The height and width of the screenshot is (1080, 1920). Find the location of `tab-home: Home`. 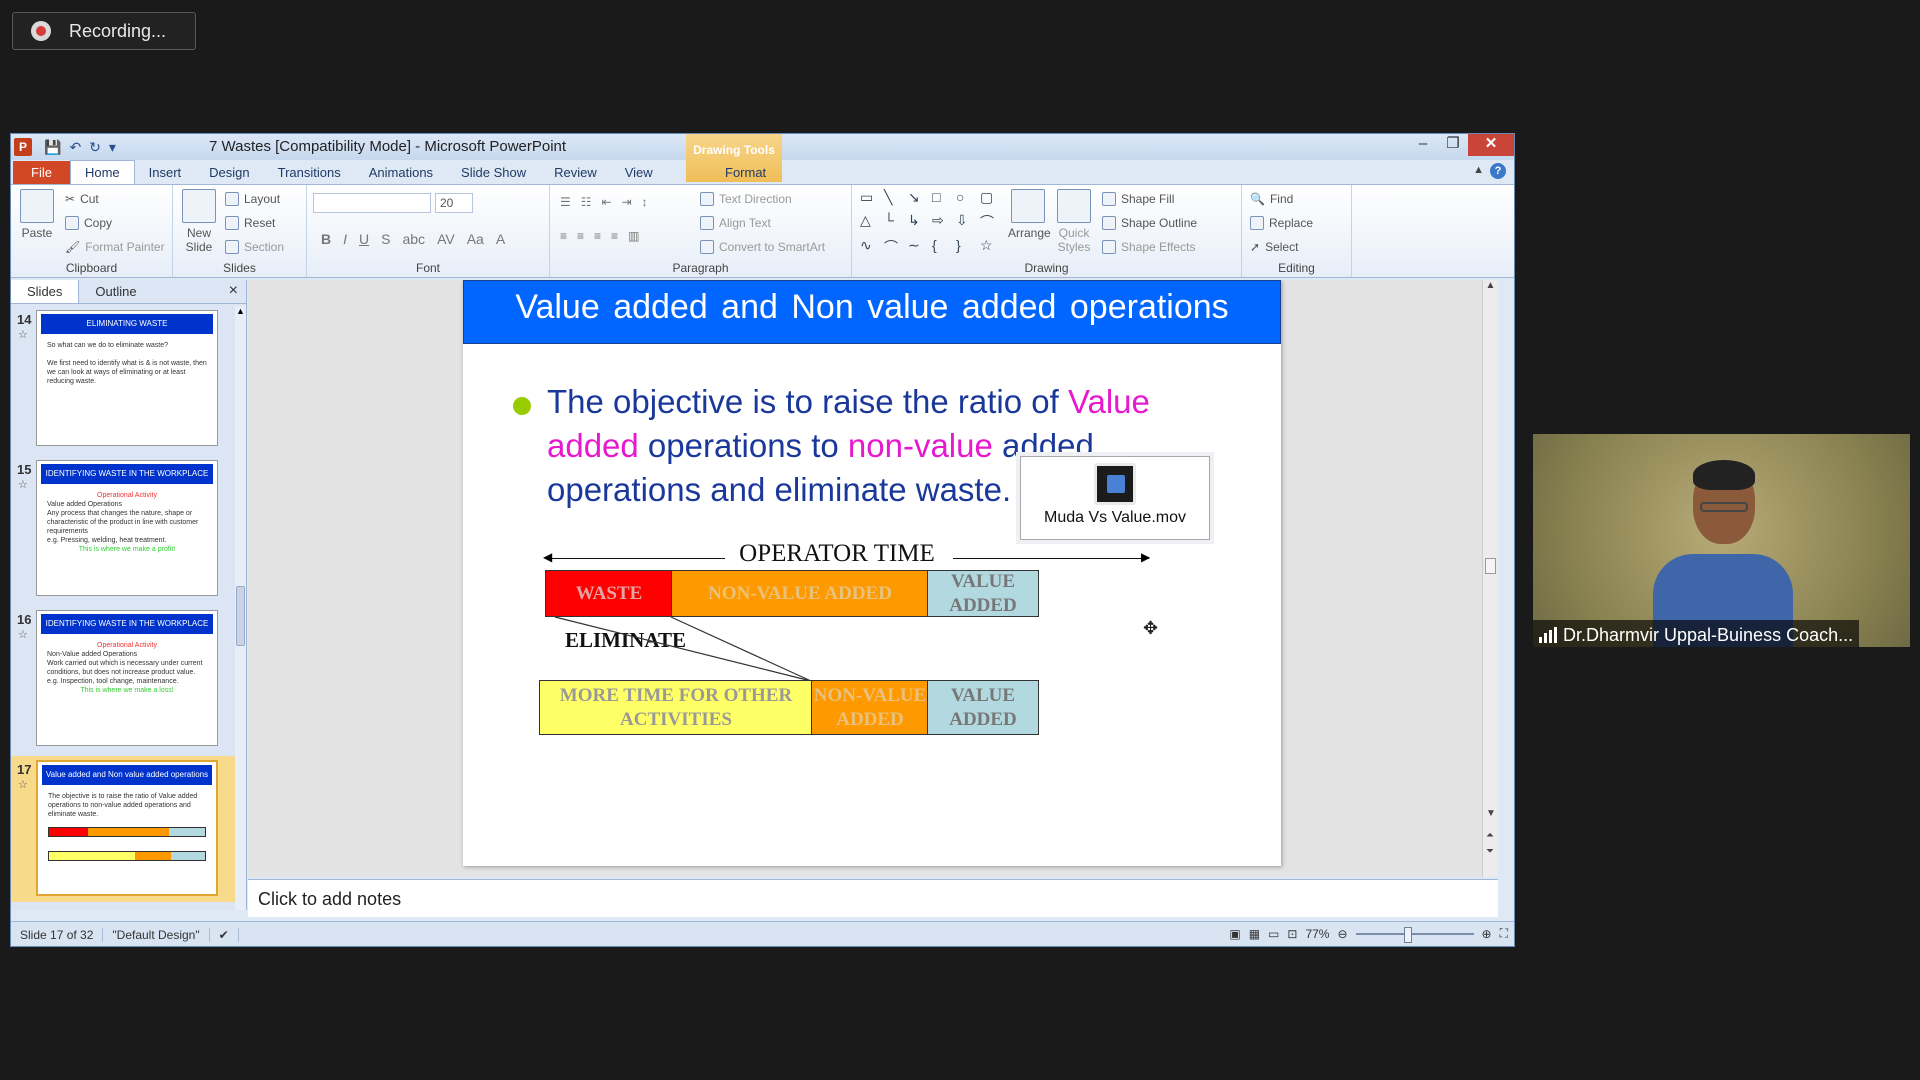

tab-home: Home is located at coordinates (102, 172).